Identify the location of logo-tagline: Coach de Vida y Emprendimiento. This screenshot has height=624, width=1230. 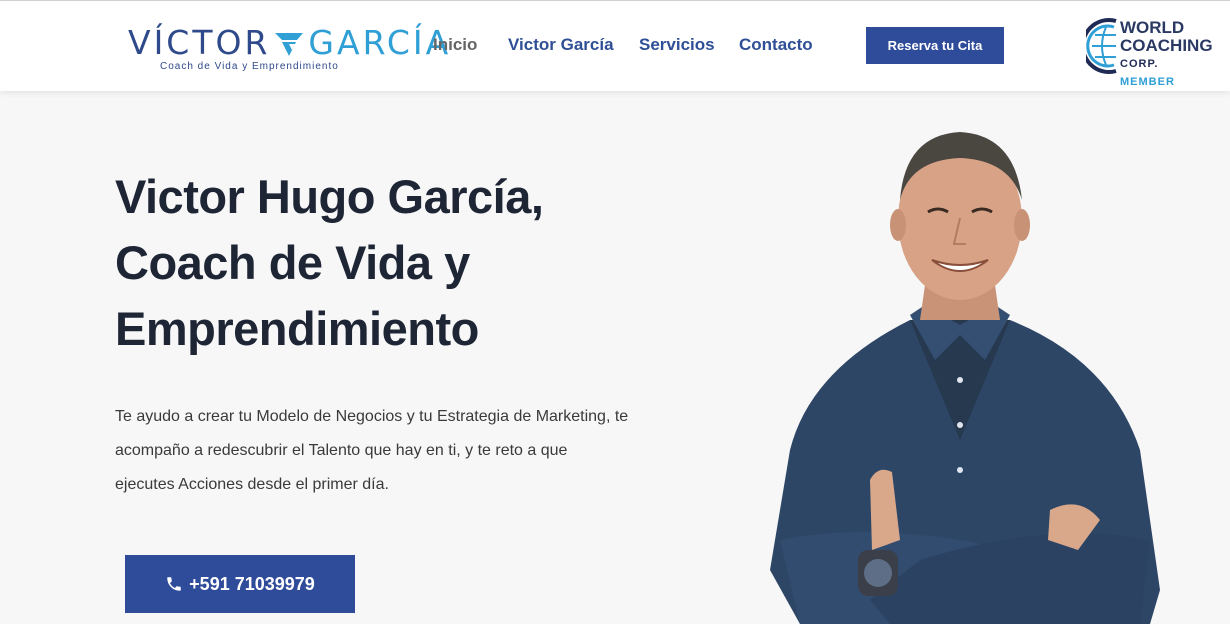
(249, 66).